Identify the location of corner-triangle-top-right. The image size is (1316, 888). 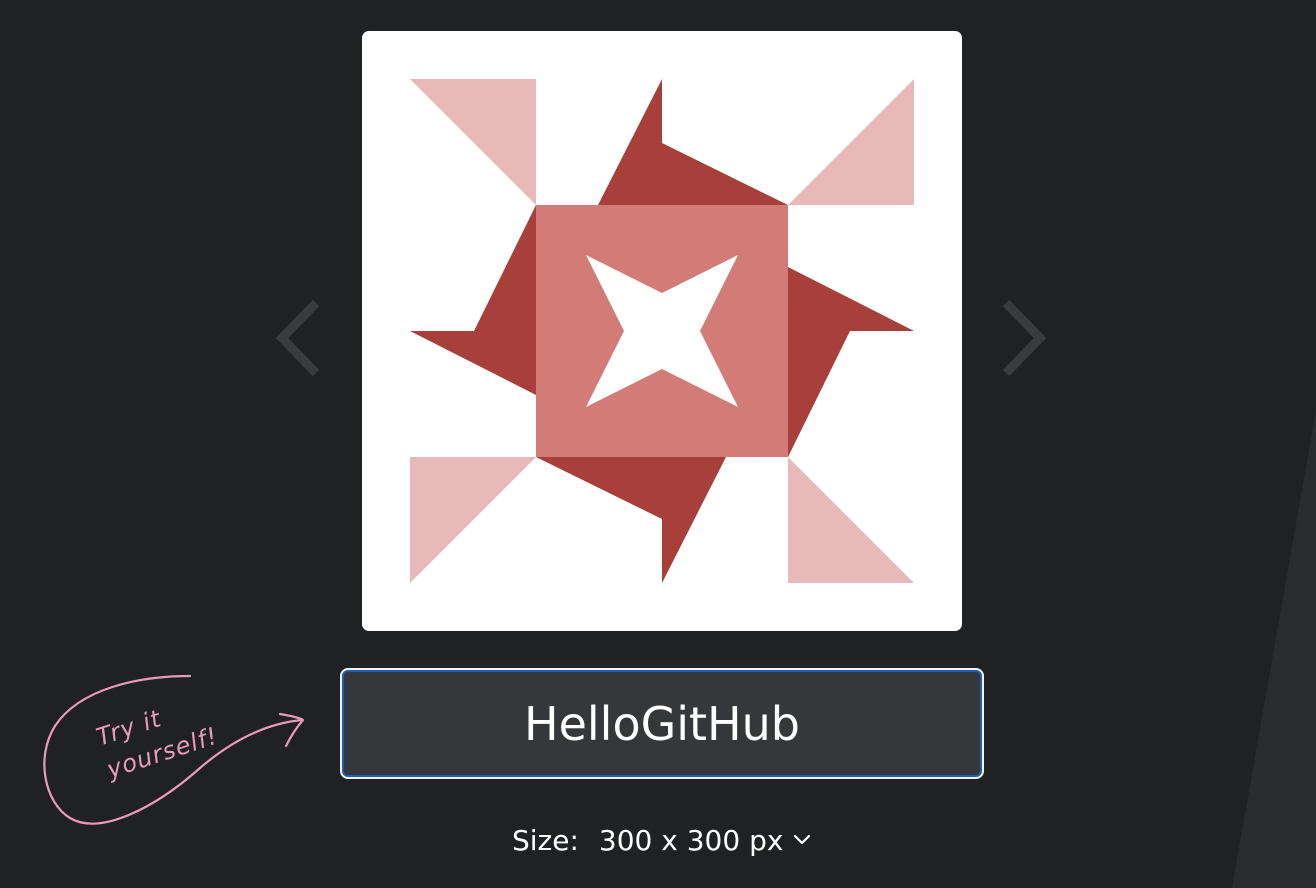
(851, 142).